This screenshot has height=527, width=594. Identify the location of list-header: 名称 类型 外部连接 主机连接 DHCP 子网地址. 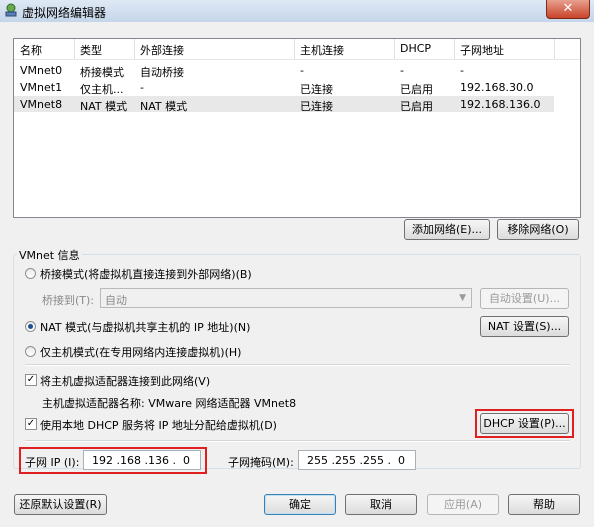
(297, 49).